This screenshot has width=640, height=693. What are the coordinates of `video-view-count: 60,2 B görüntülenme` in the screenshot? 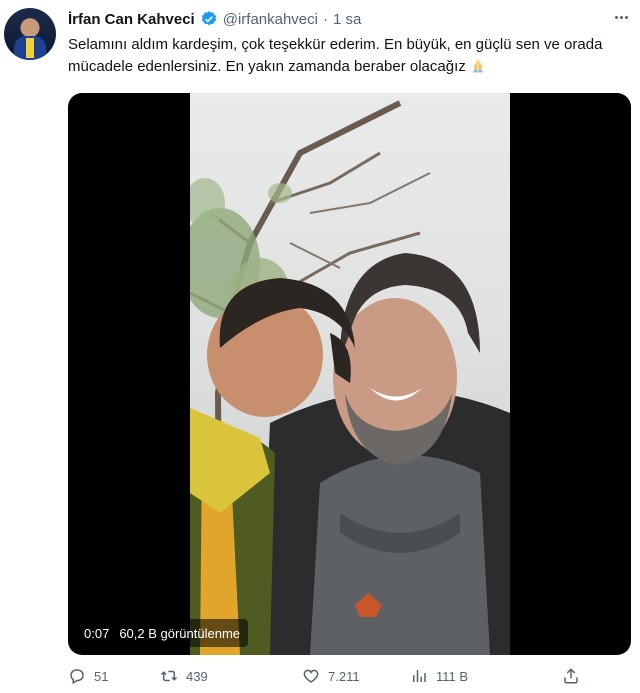 It's located at (180, 633).